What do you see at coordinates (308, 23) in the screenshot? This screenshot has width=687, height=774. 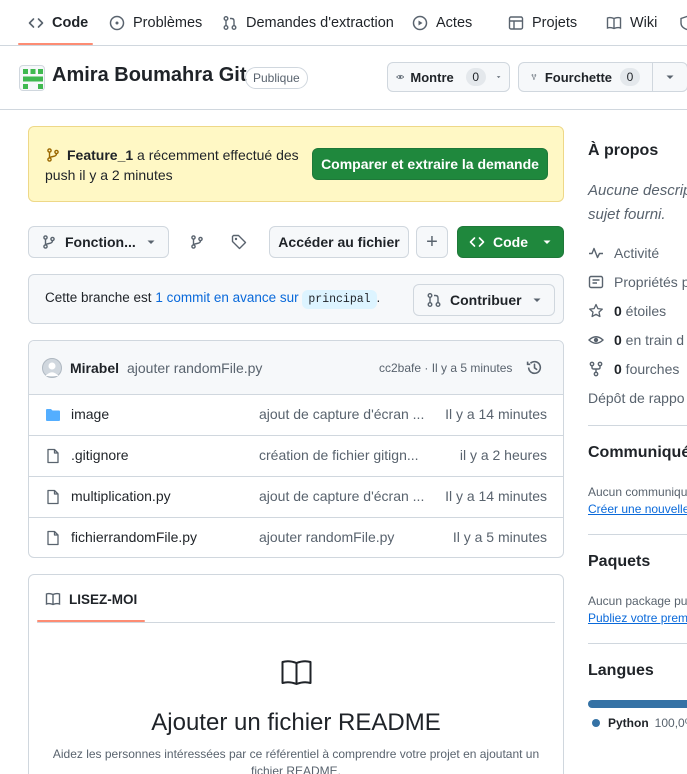 I see `tab-pull-requests: Demandes d'extraction` at bounding box center [308, 23].